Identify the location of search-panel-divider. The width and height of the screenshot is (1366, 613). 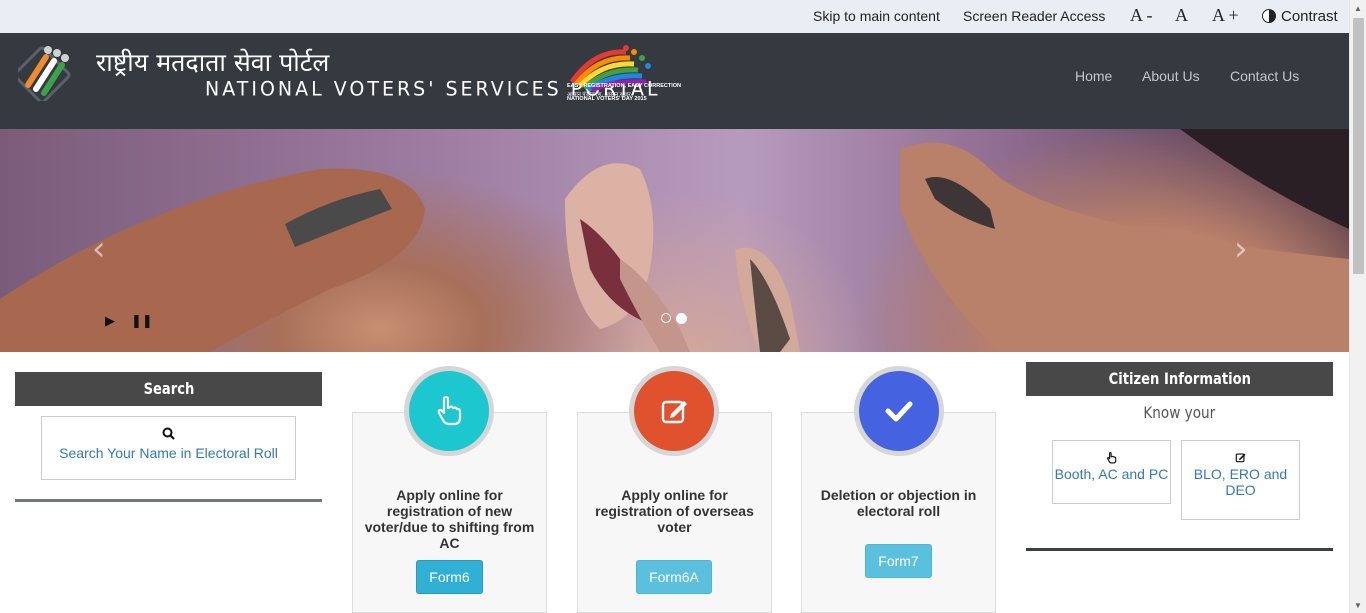
(168, 500).